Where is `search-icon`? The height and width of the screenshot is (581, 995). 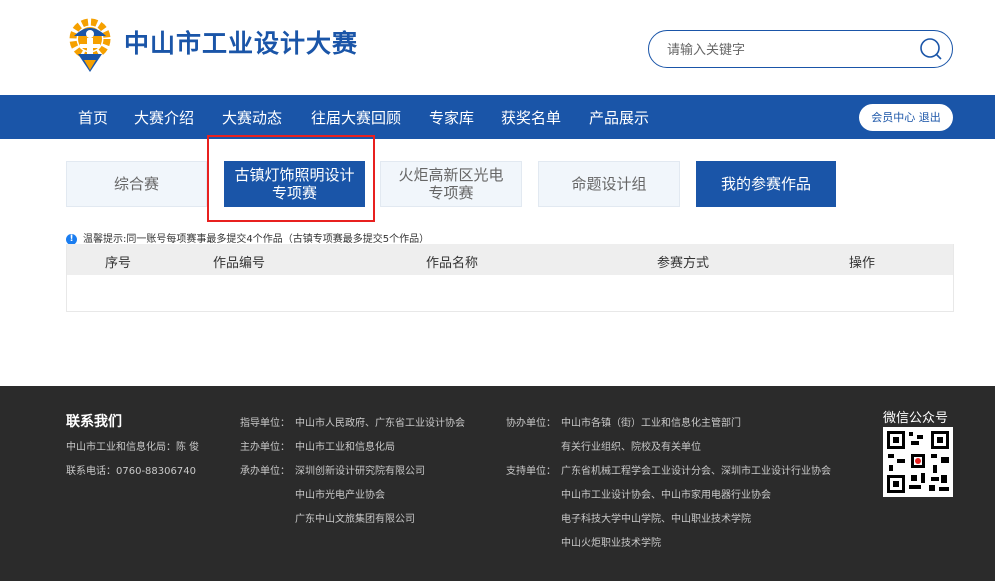
search-icon is located at coordinates (931, 49).